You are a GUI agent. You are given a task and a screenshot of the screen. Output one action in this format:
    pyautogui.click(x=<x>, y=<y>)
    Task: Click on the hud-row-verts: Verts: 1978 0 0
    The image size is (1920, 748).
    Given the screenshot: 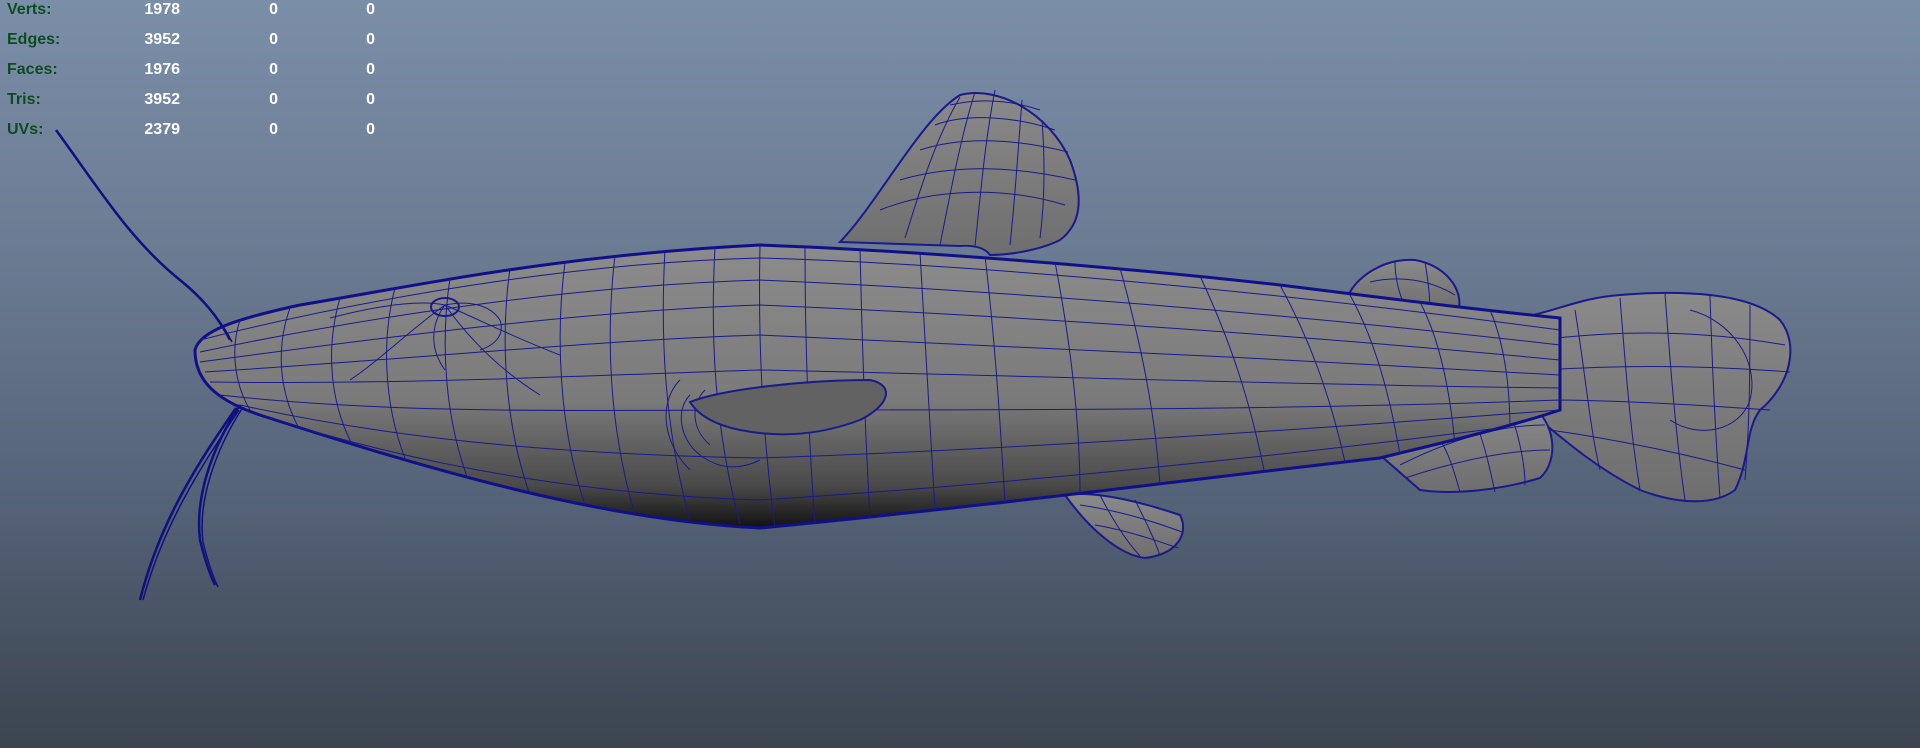 What is the action you would take?
    pyautogui.click(x=200, y=10)
    